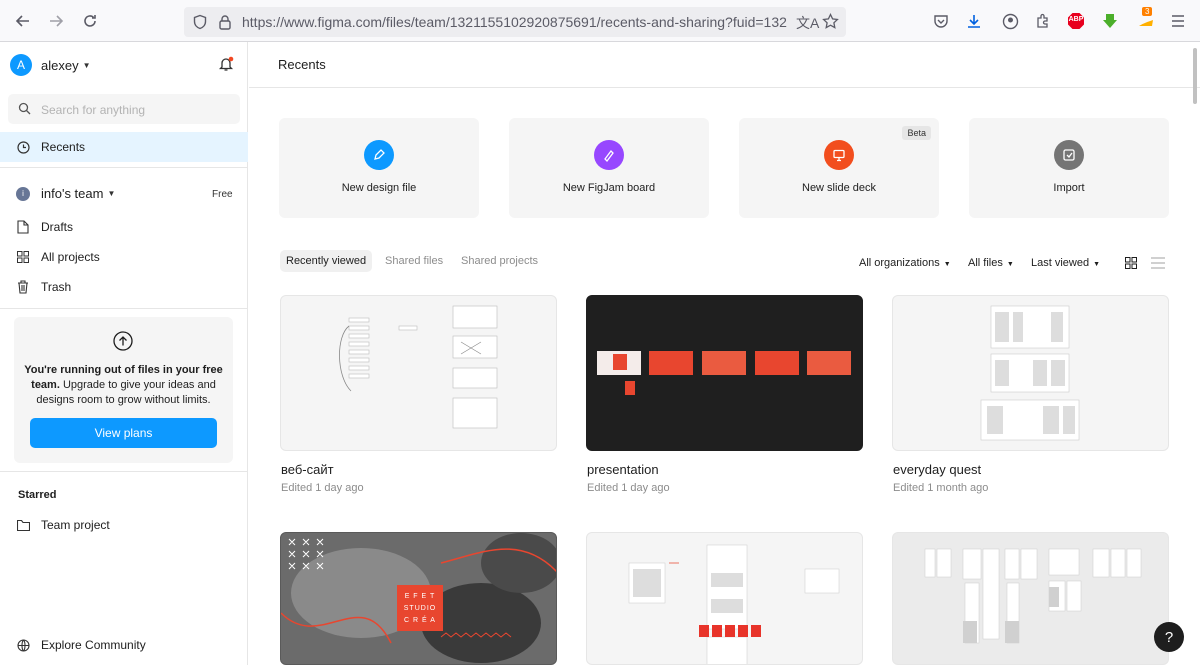  What do you see at coordinates (56, 21) in the screenshot?
I see `forward-arrow-icon` at bounding box center [56, 21].